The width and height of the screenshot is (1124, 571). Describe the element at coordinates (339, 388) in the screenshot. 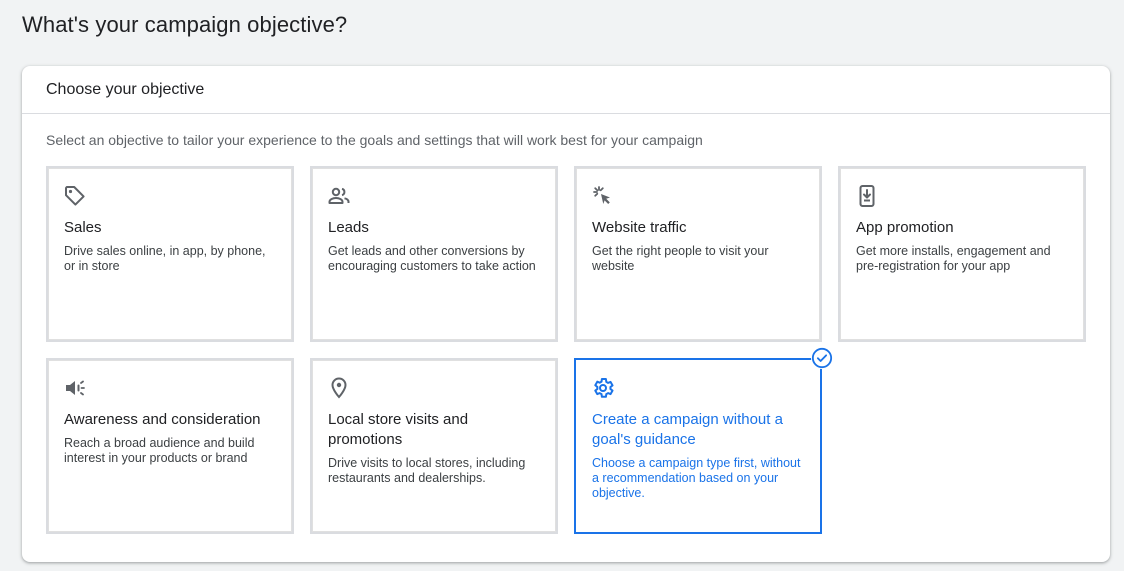

I see `location-pin-icon` at that location.